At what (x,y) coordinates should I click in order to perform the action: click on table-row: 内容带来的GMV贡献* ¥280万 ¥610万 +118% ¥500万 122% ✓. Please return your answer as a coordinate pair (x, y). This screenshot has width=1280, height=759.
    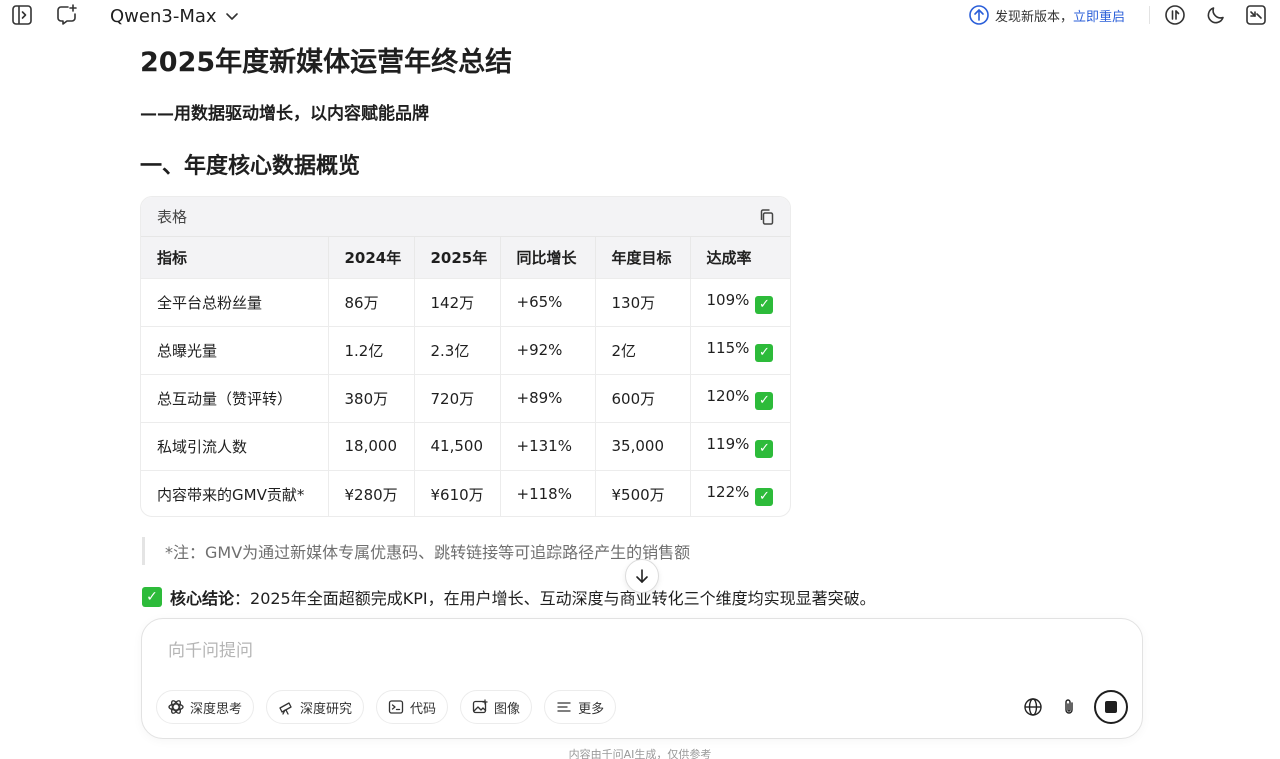
    Looking at the image, I should click on (465, 492).